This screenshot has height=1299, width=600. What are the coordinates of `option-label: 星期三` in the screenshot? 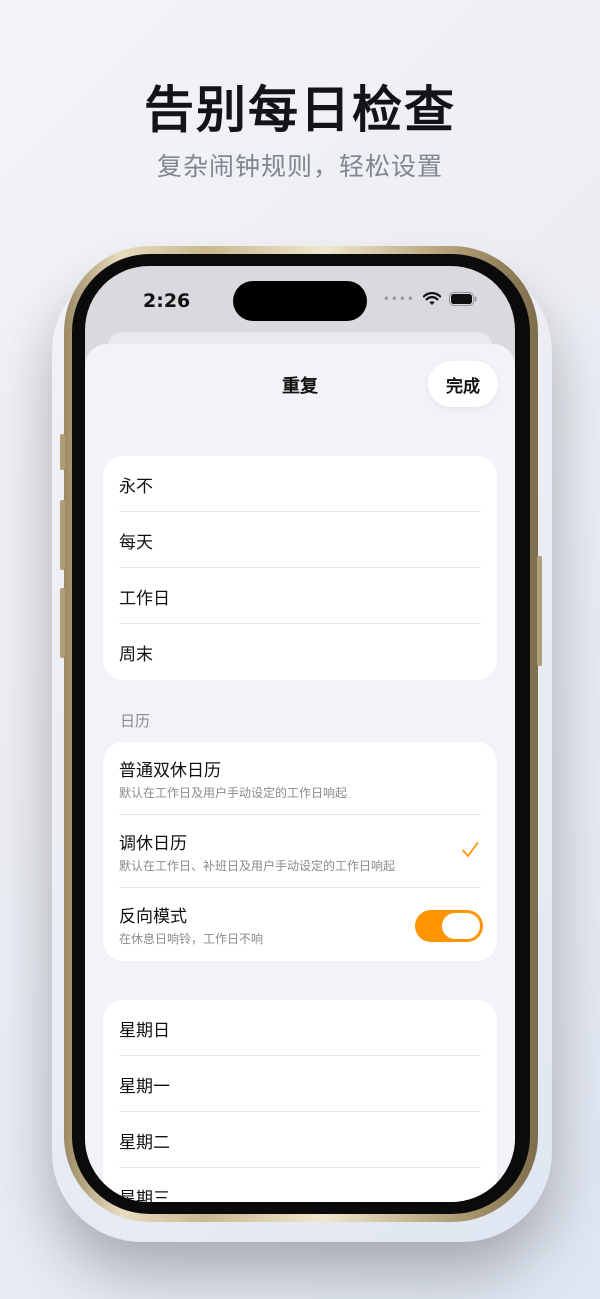 It's located at (144, 1195).